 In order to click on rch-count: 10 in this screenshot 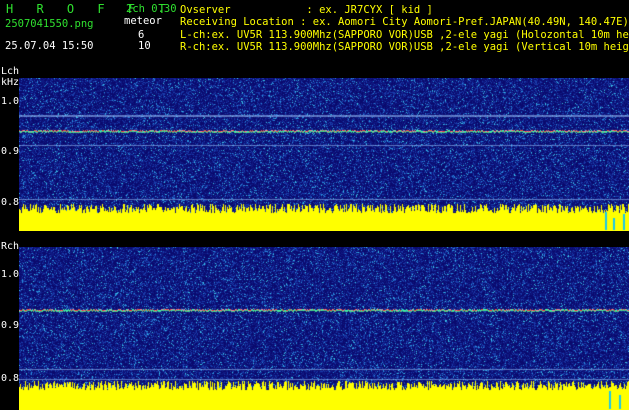, I will do `click(144, 46)`.